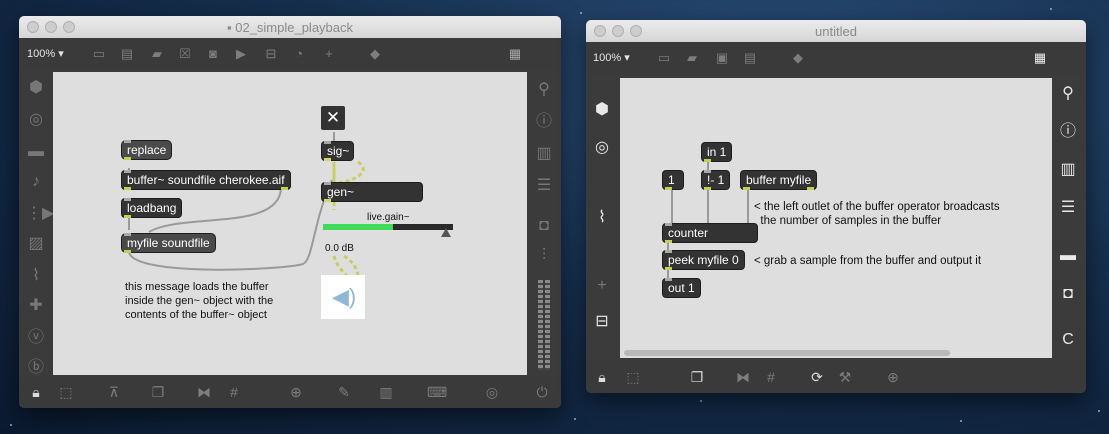 This screenshot has width=1109, height=434. What do you see at coordinates (36, 152) in the screenshot?
I see `file-browser-icon: ▬` at bounding box center [36, 152].